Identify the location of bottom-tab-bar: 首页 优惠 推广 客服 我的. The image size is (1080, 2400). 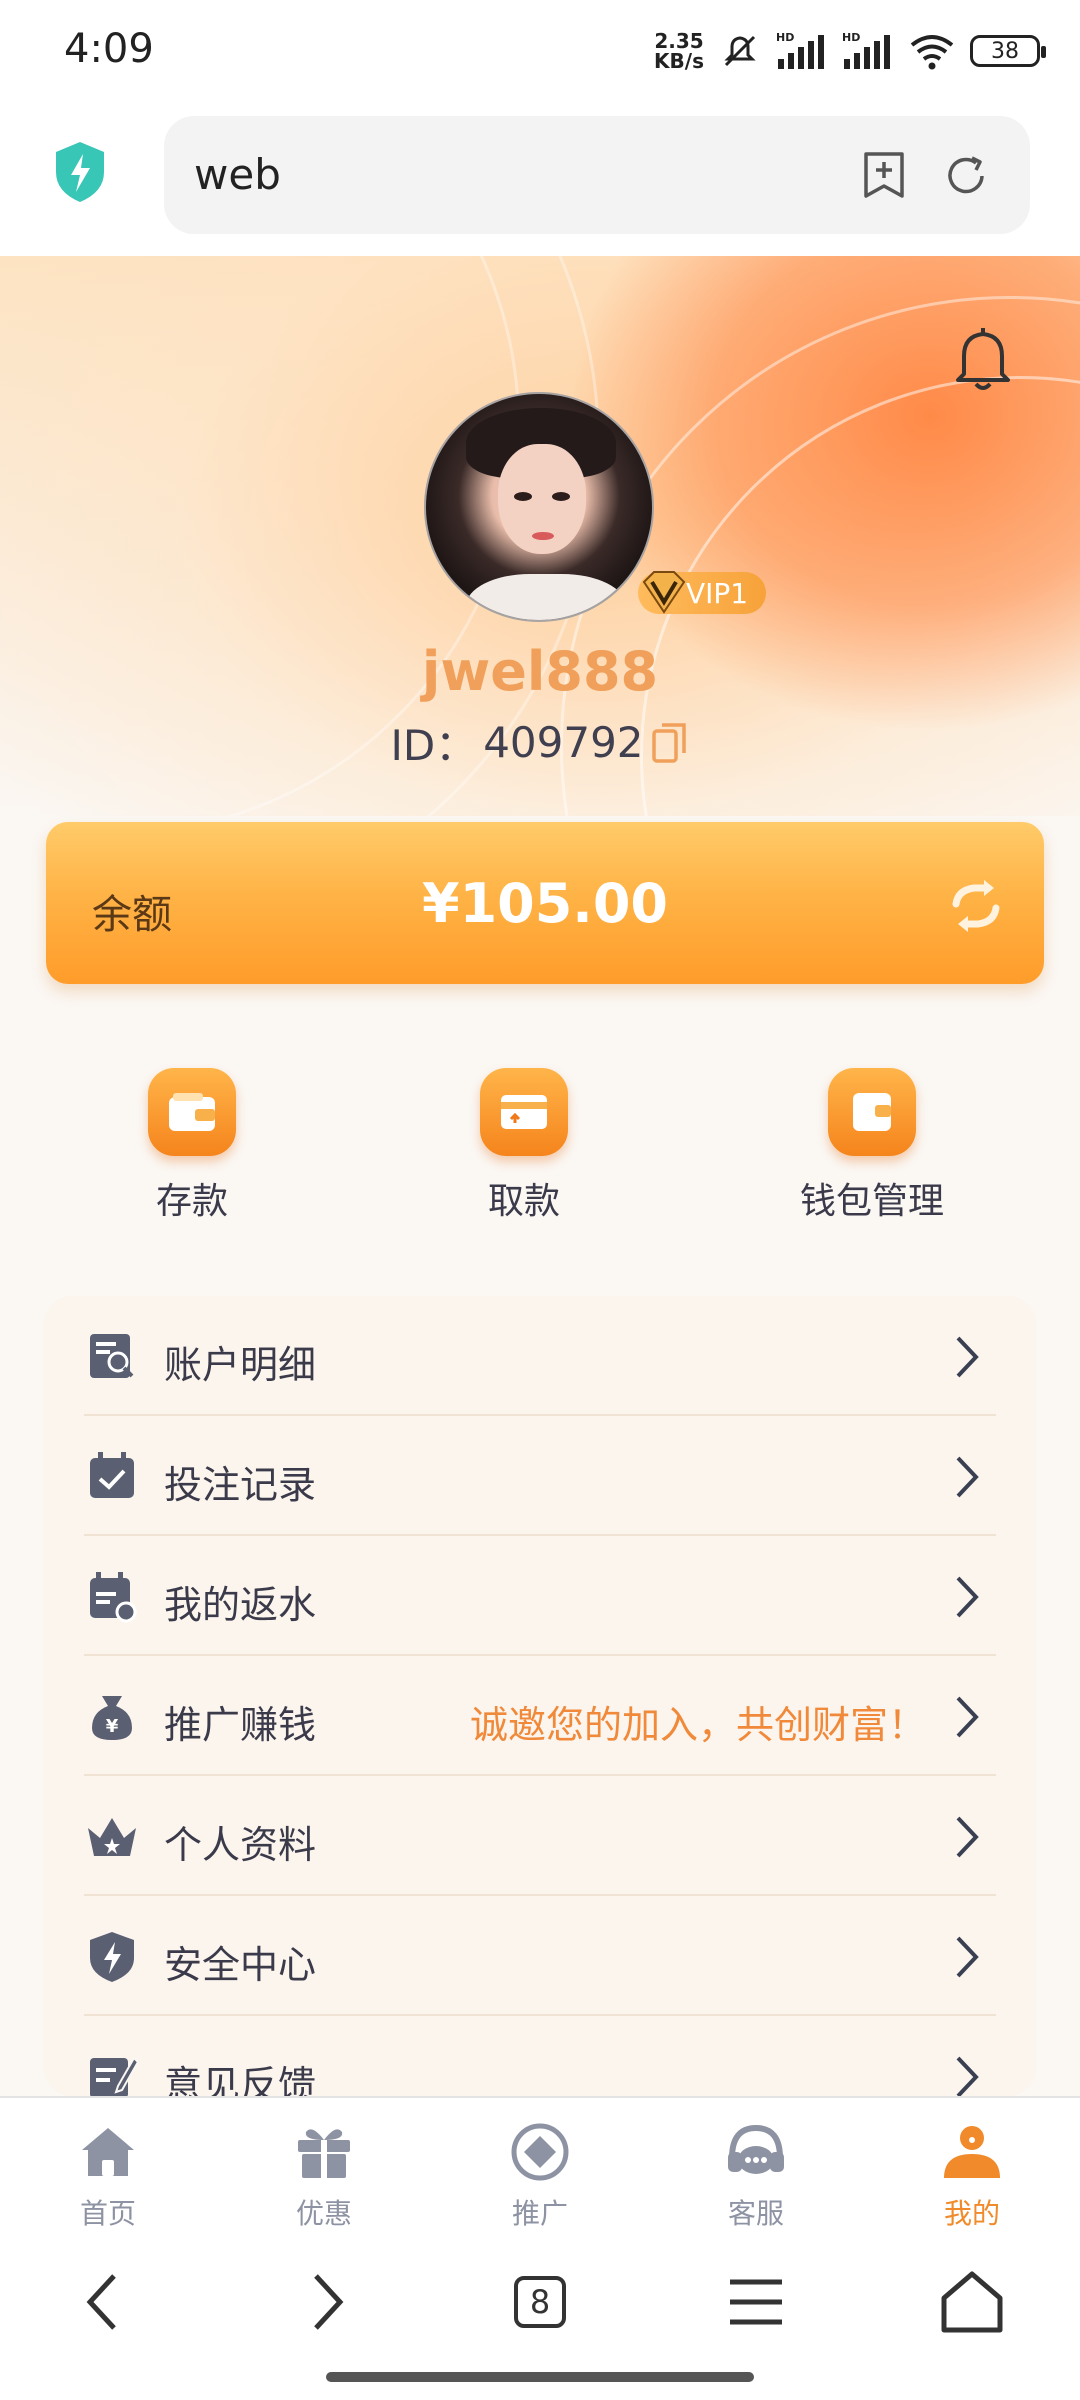
(540, 2165).